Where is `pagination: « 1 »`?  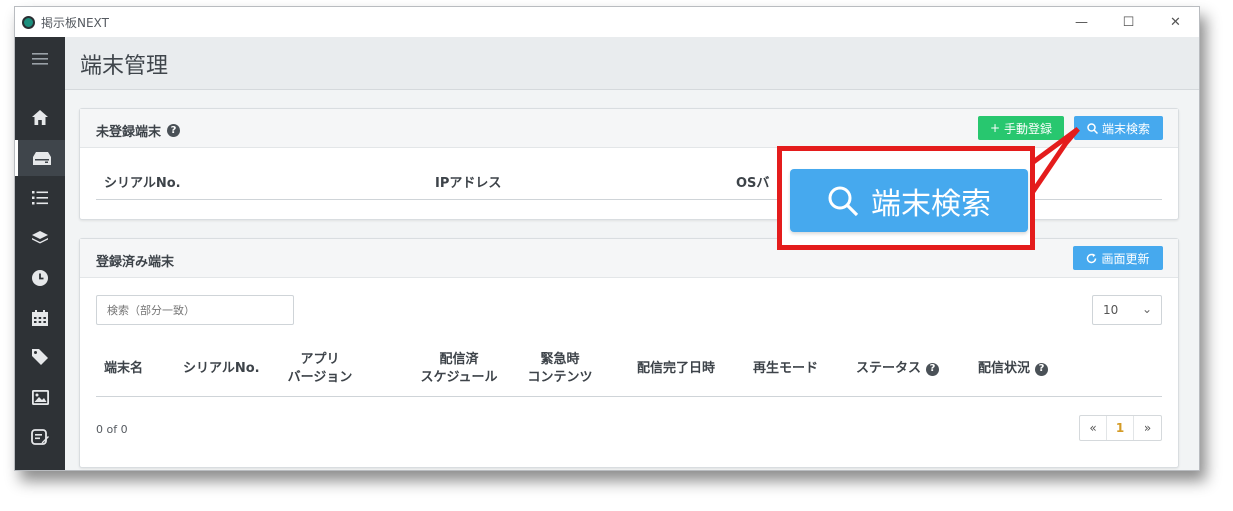
pagination: « 1 » is located at coordinates (1120, 428).